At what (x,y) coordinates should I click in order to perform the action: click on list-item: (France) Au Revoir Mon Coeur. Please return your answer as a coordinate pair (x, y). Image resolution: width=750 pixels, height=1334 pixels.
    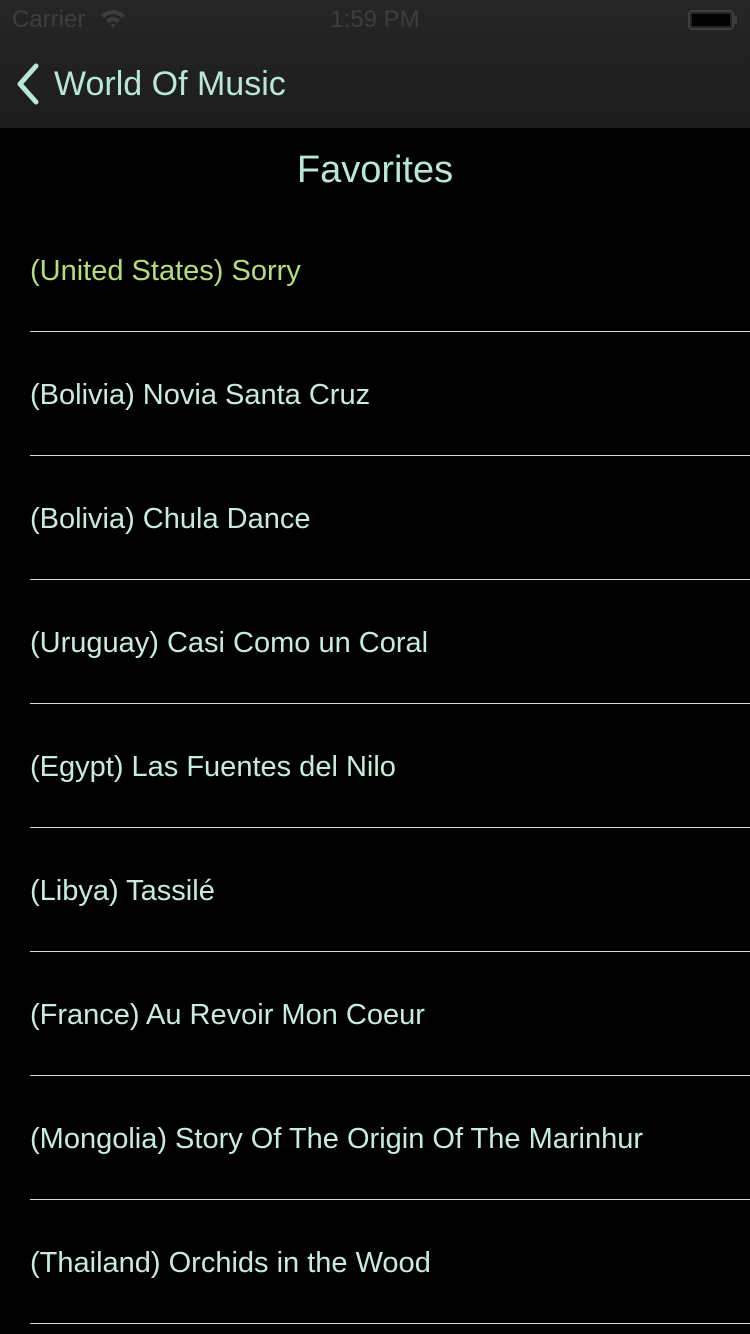
    Looking at the image, I should click on (375, 1018).